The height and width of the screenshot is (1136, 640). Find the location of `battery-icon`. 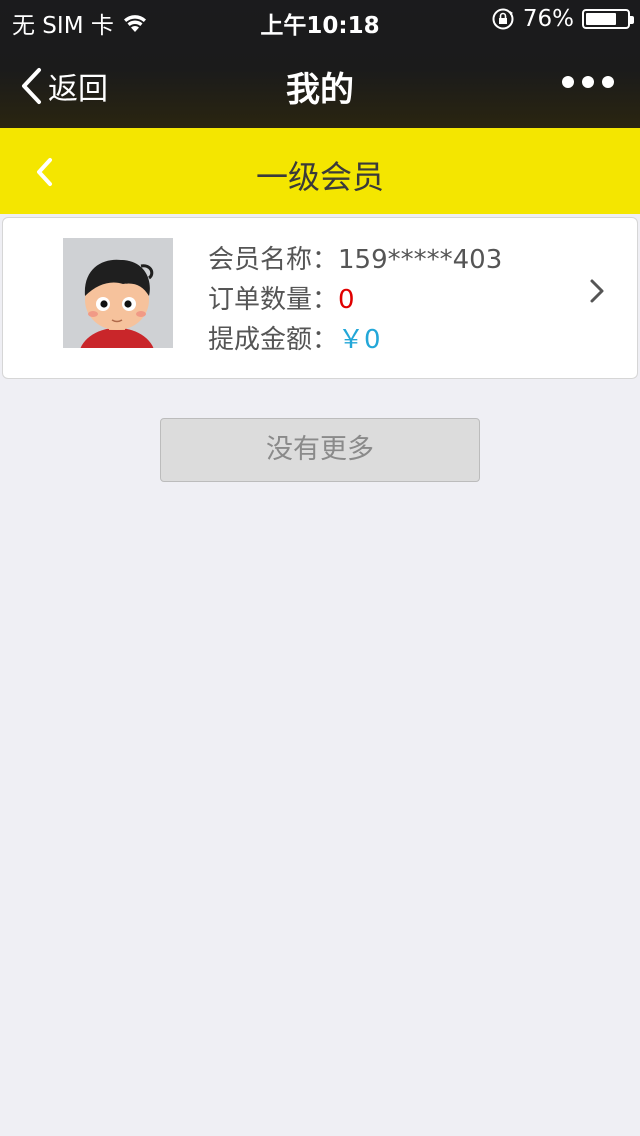

battery-icon is located at coordinates (608, 19).